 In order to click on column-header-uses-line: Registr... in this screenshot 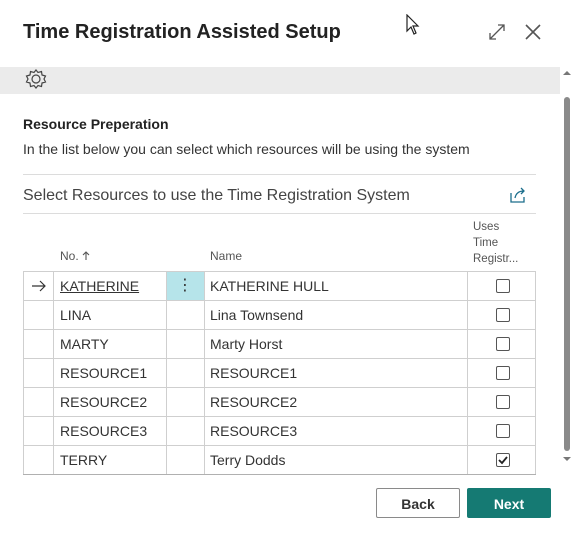, I will do `click(496, 259)`.